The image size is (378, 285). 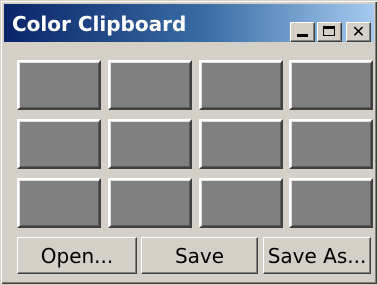 What do you see at coordinates (189, 23) in the screenshot?
I see `title-bar: Color Clipboard` at bounding box center [189, 23].